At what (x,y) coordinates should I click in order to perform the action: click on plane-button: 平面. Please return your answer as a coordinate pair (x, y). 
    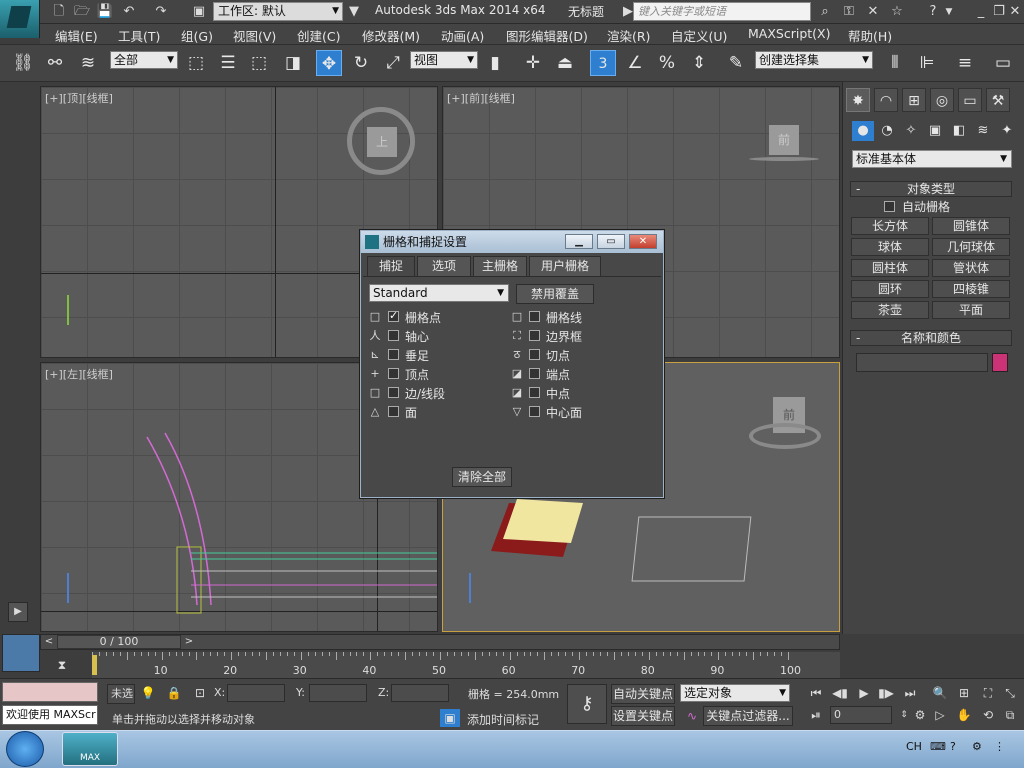
    Looking at the image, I should click on (971, 310).